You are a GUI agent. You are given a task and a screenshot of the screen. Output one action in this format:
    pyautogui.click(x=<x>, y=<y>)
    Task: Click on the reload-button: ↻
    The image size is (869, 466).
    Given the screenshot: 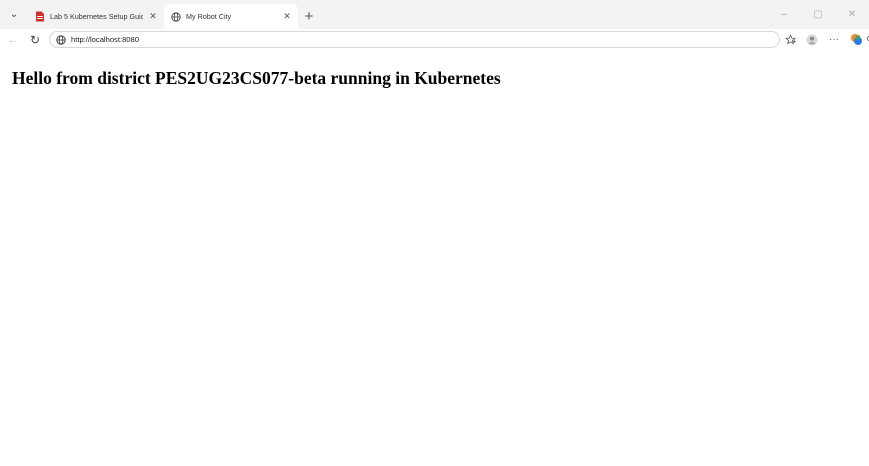 What is the action you would take?
    pyautogui.click(x=35, y=40)
    